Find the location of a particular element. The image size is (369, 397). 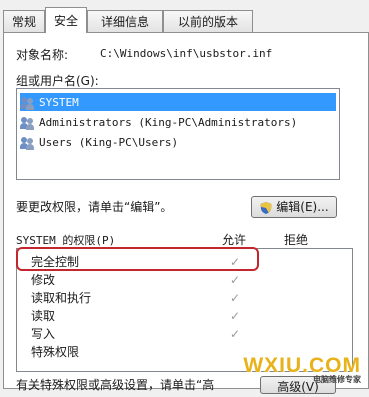

list-item-users: Users (King-PC\Users) is located at coordinates (178, 142).